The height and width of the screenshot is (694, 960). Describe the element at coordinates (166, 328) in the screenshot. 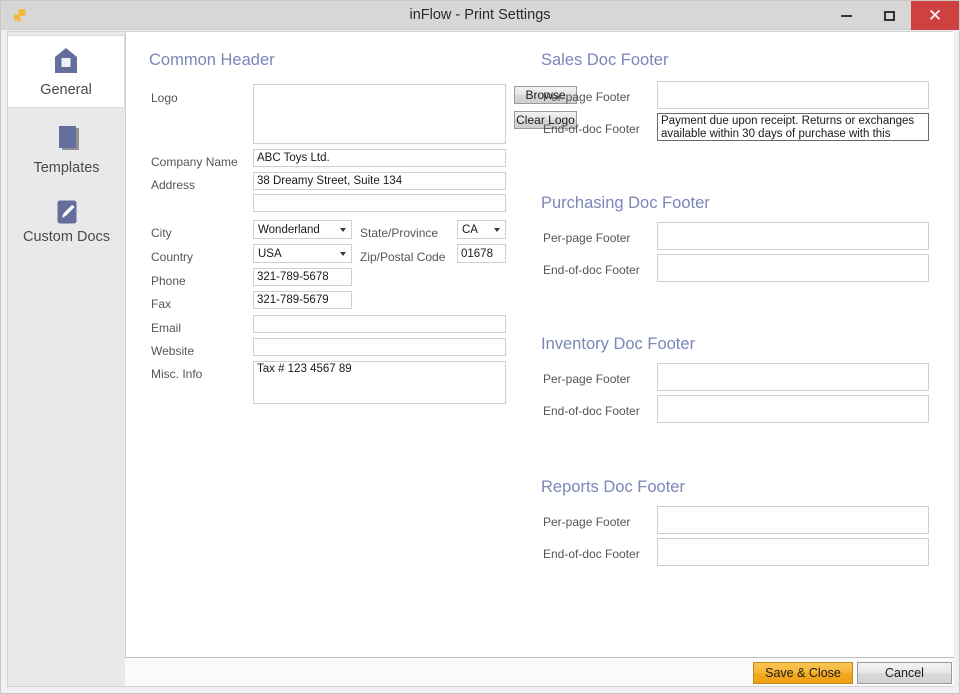

I see `email-label: Email` at that location.